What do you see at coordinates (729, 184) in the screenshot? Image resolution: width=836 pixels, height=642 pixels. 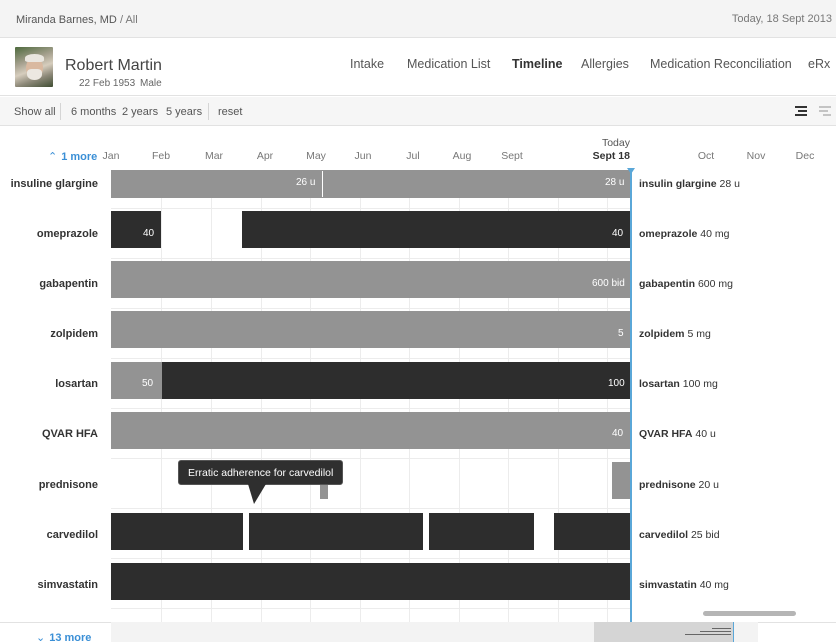 I see `current-med-dose: 28 u` at bounding box center [729, 184].